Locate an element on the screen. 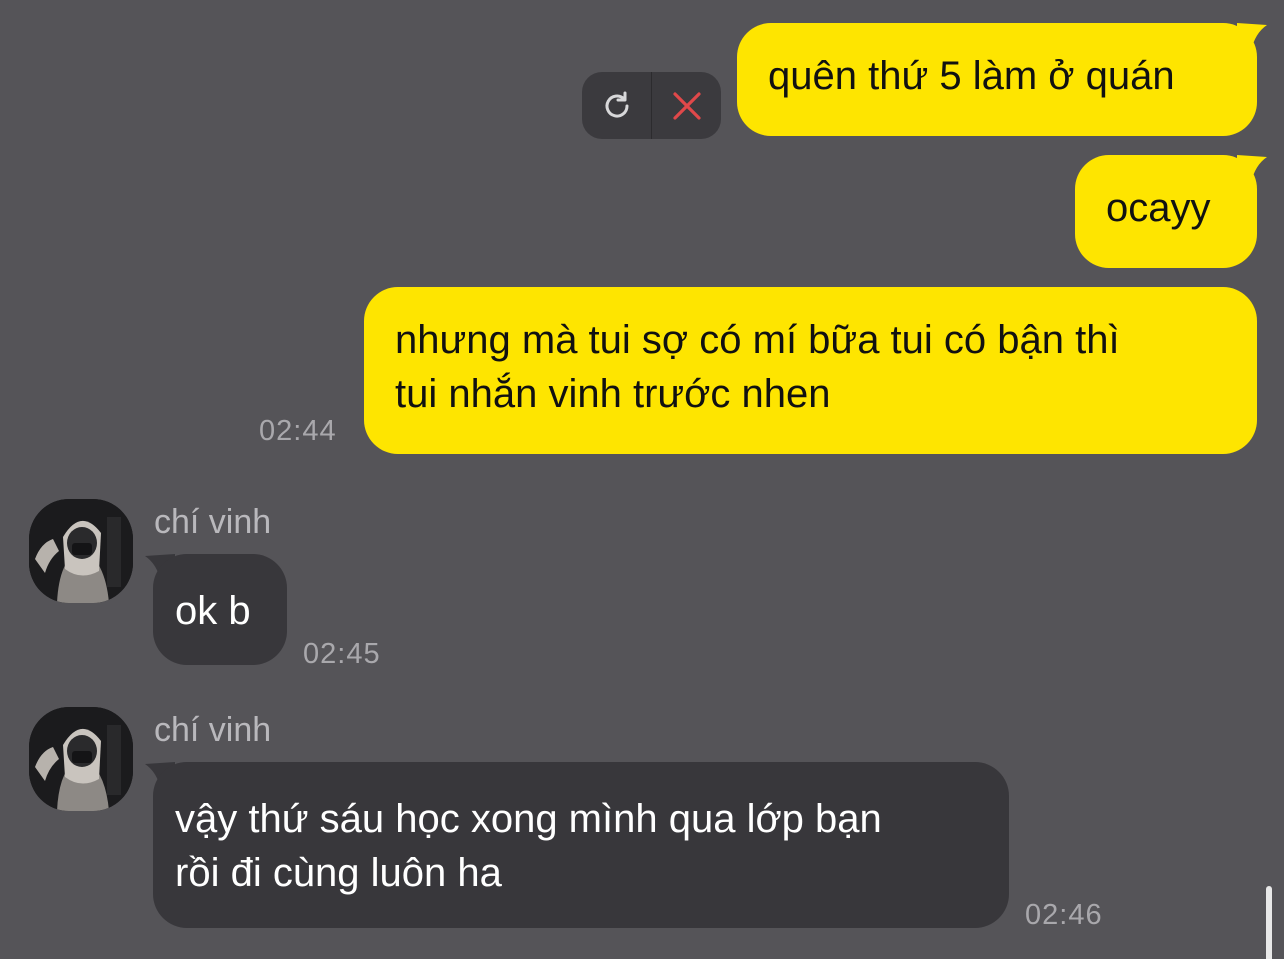 This screenshot has width=1284, height=959. my-message-bubble: quên thứ 5 làm ở quán is located at coordinates (997, 79).